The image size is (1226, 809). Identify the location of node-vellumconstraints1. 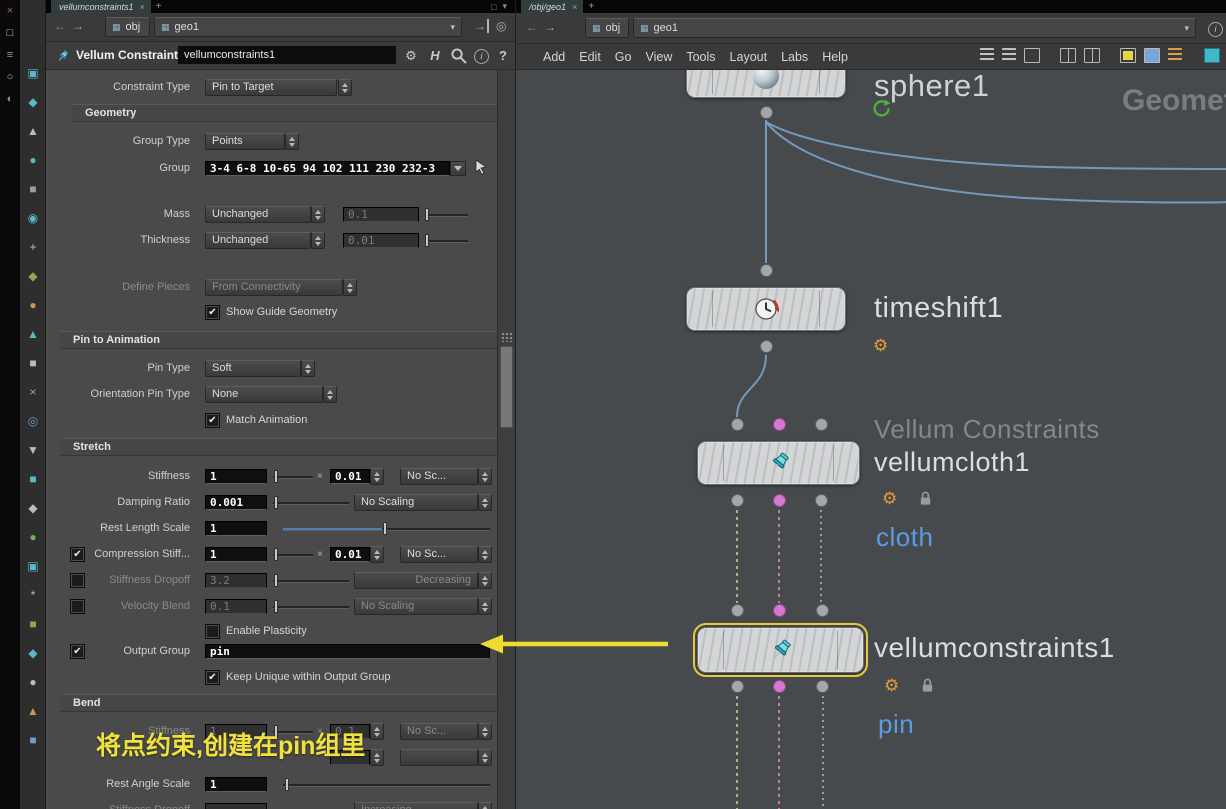
(780, 650).